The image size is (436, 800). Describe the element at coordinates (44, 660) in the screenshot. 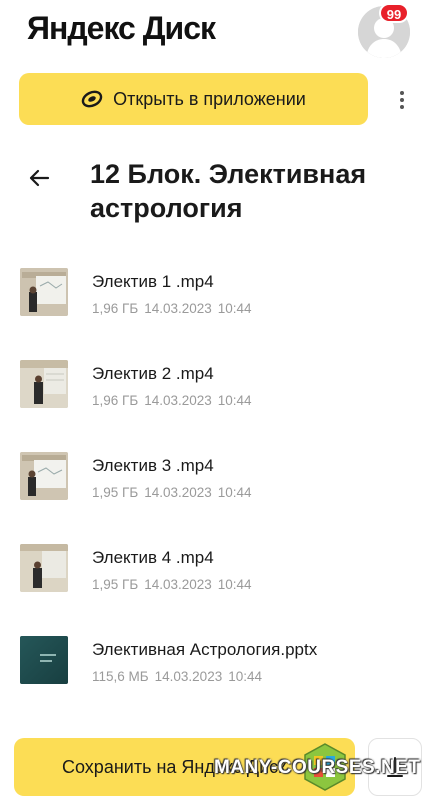

I see `presentation-thumbnail` at that location.